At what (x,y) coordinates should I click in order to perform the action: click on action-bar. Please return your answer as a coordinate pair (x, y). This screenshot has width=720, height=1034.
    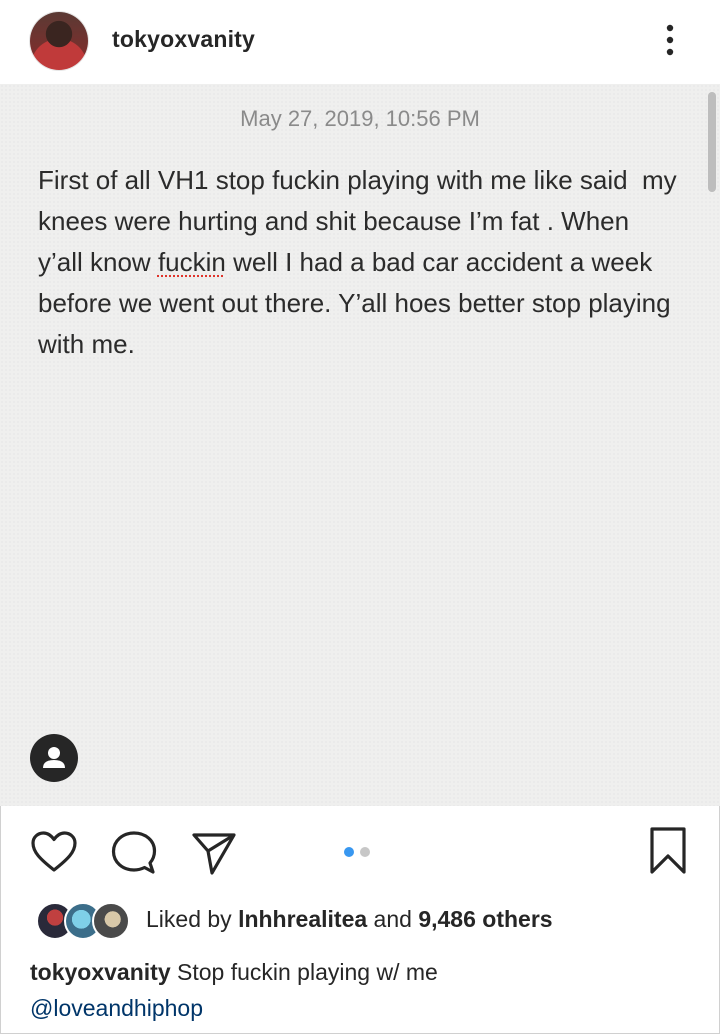
    Looking at the image, I should click on (360, 851).